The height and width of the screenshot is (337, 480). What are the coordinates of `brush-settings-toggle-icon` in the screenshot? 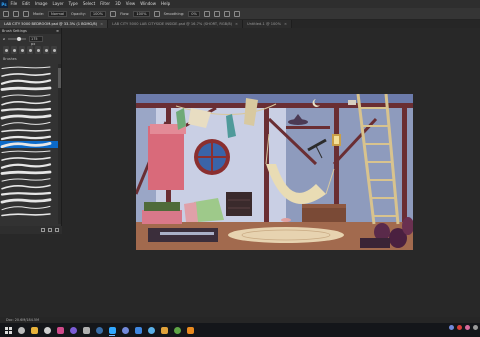 It's located at (26, 13).